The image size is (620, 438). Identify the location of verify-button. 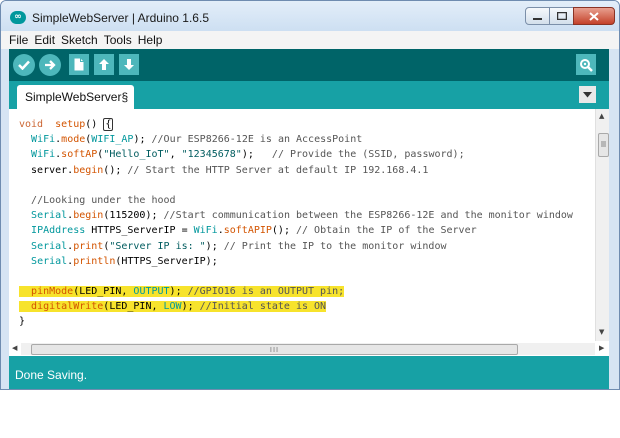
(24, 65).